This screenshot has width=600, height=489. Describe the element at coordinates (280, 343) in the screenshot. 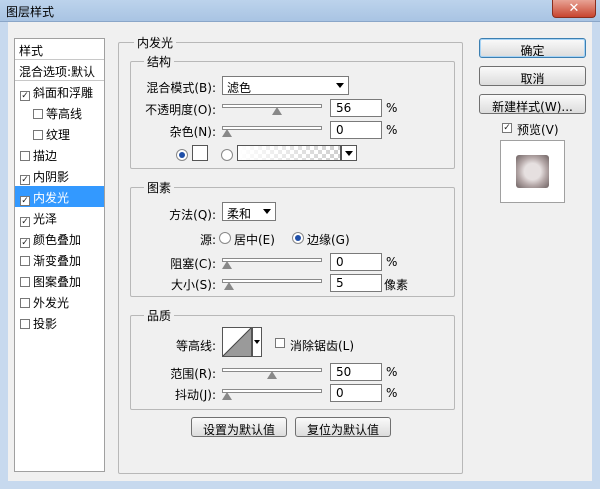

I see `antialias-checkbox` at that location.